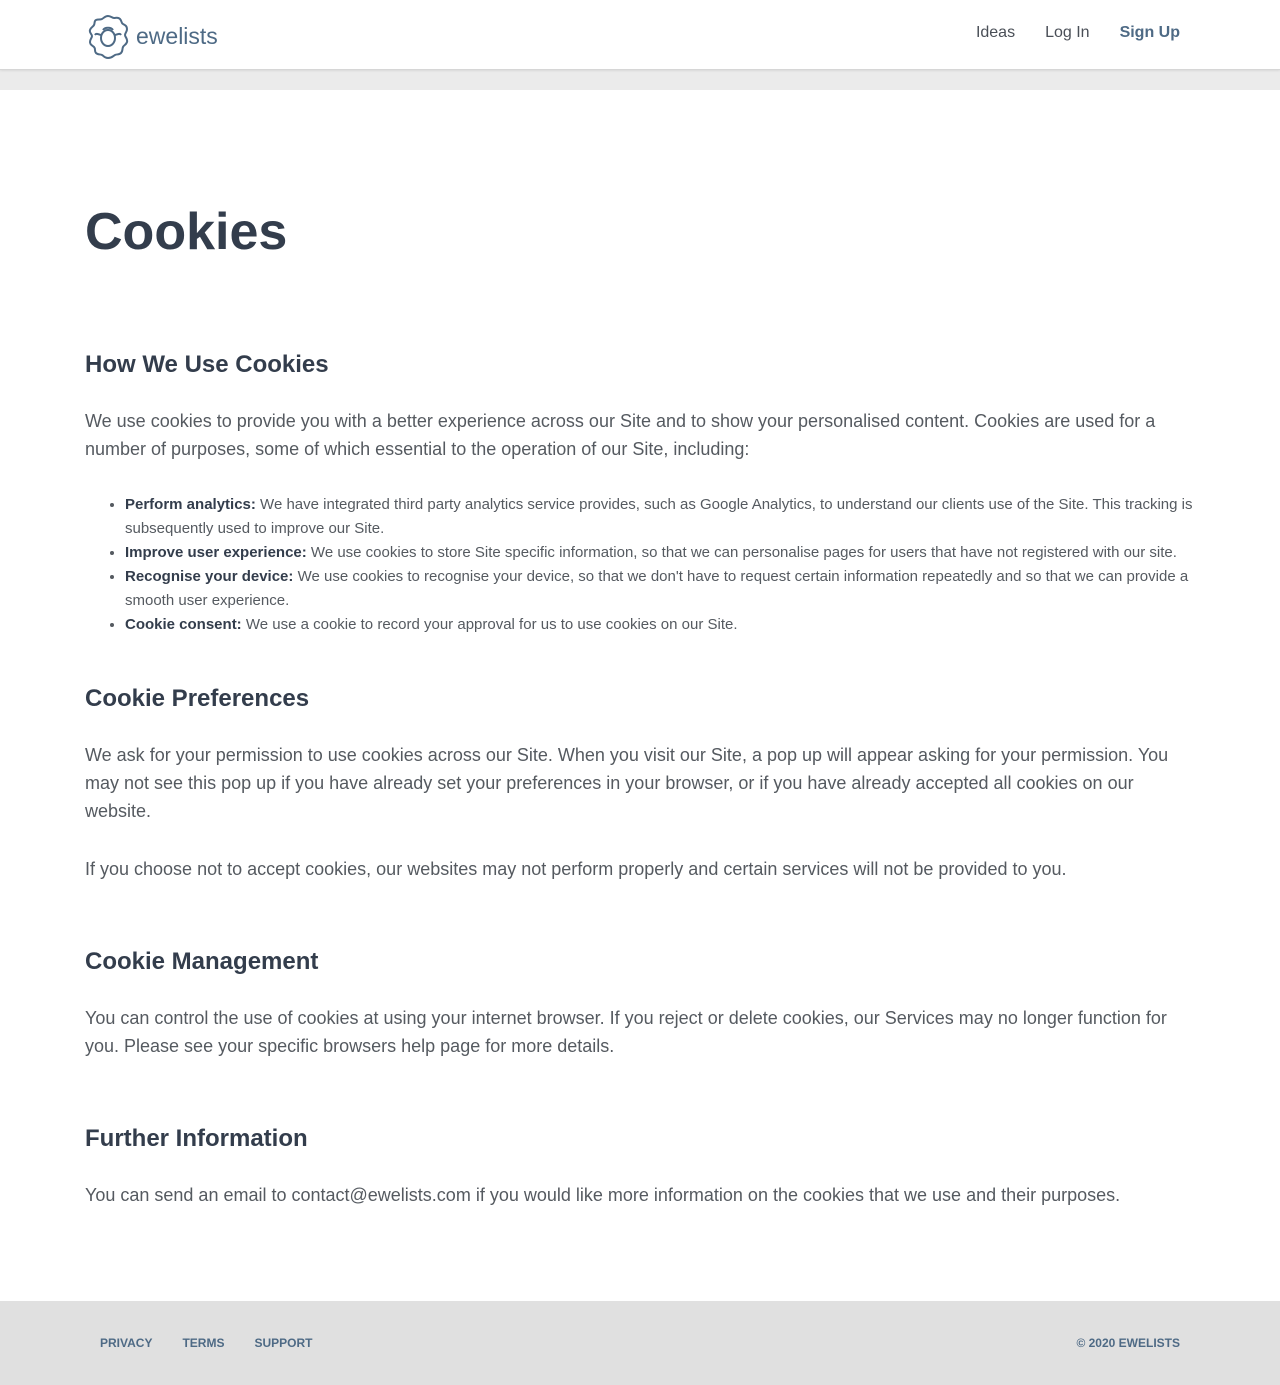  Describe the element at coordinates (640, 35) in the screenshot. I see `site-header: ewelists Ideas Log In Sign Up` at that location.